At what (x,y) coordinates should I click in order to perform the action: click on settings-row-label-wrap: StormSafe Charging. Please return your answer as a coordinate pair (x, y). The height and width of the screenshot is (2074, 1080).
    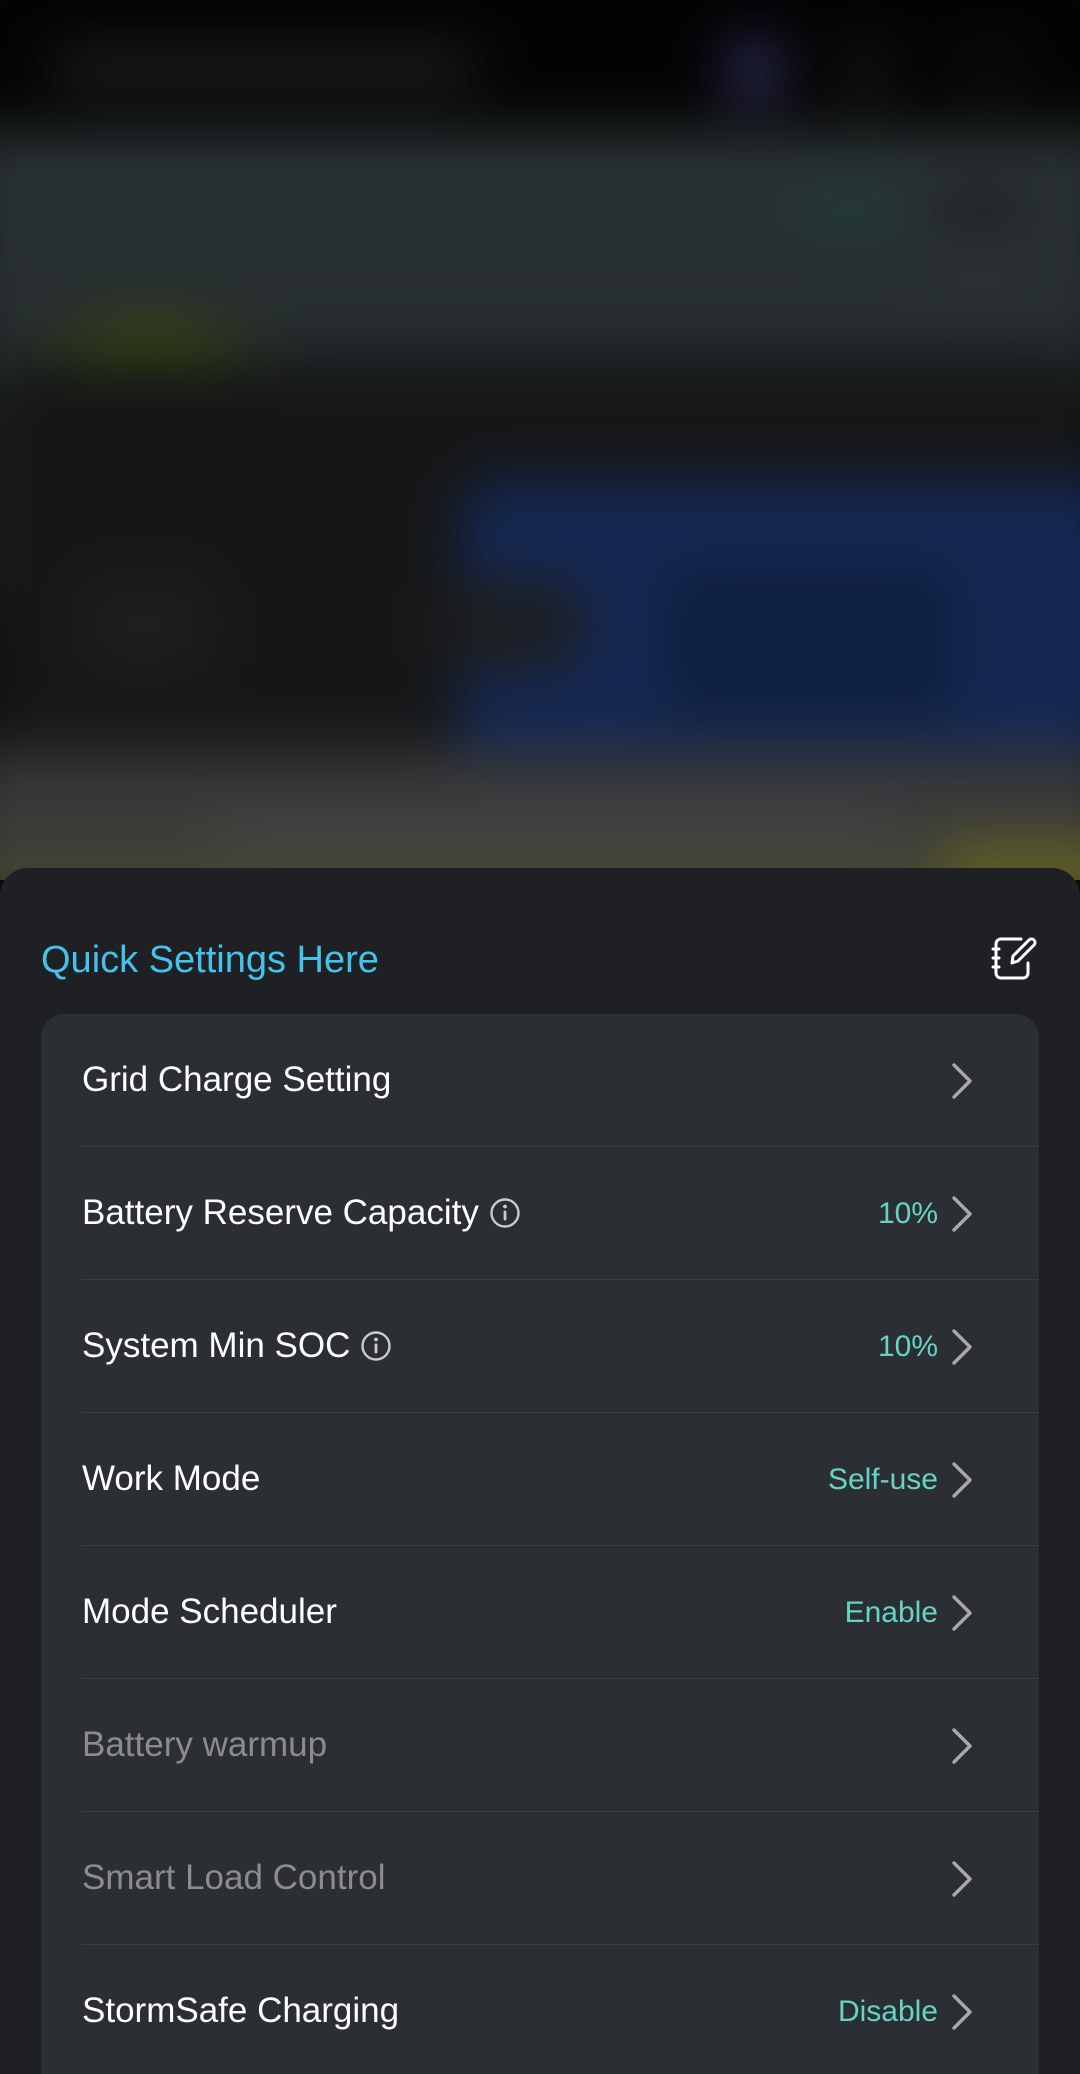
    Looking at the image, I should click on (240, 2011).